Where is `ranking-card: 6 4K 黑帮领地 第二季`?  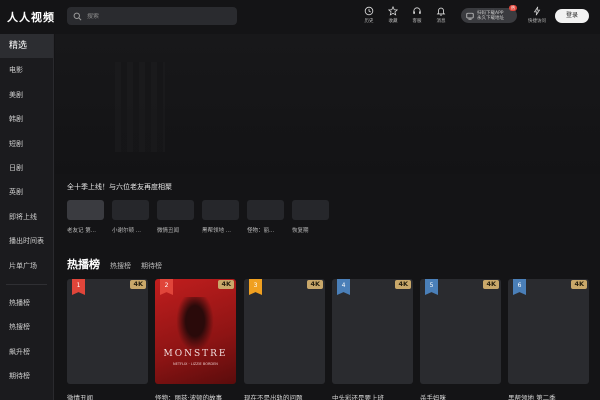 ranking-card: 6 4K 黑帮领地 第二季 is located at coordinates (548, 339).